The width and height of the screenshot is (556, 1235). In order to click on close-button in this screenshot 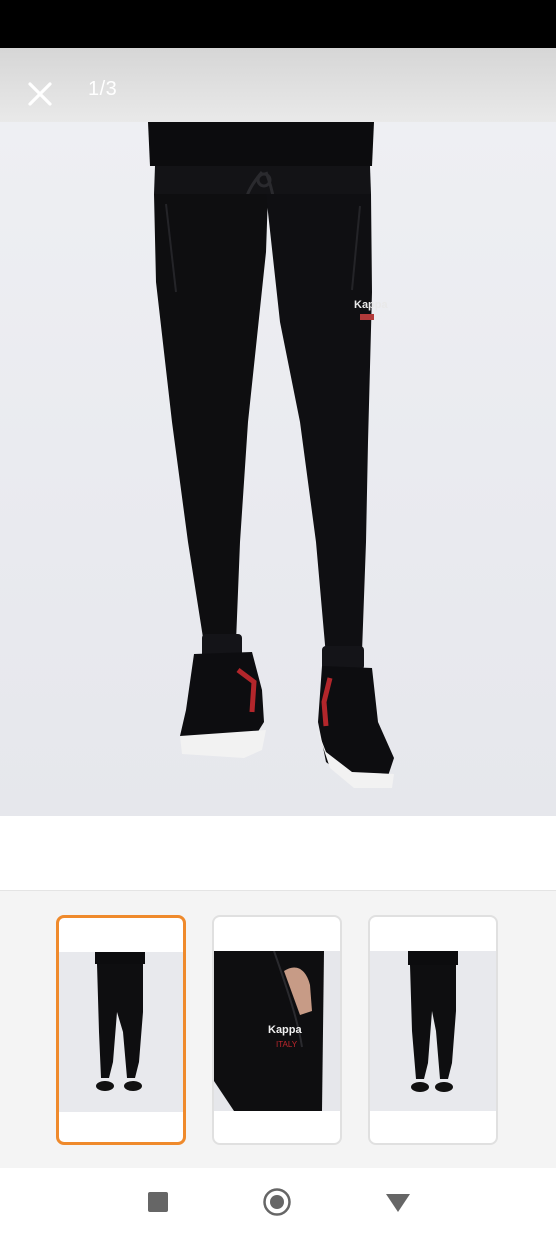, I will do `click(40, 94)`.